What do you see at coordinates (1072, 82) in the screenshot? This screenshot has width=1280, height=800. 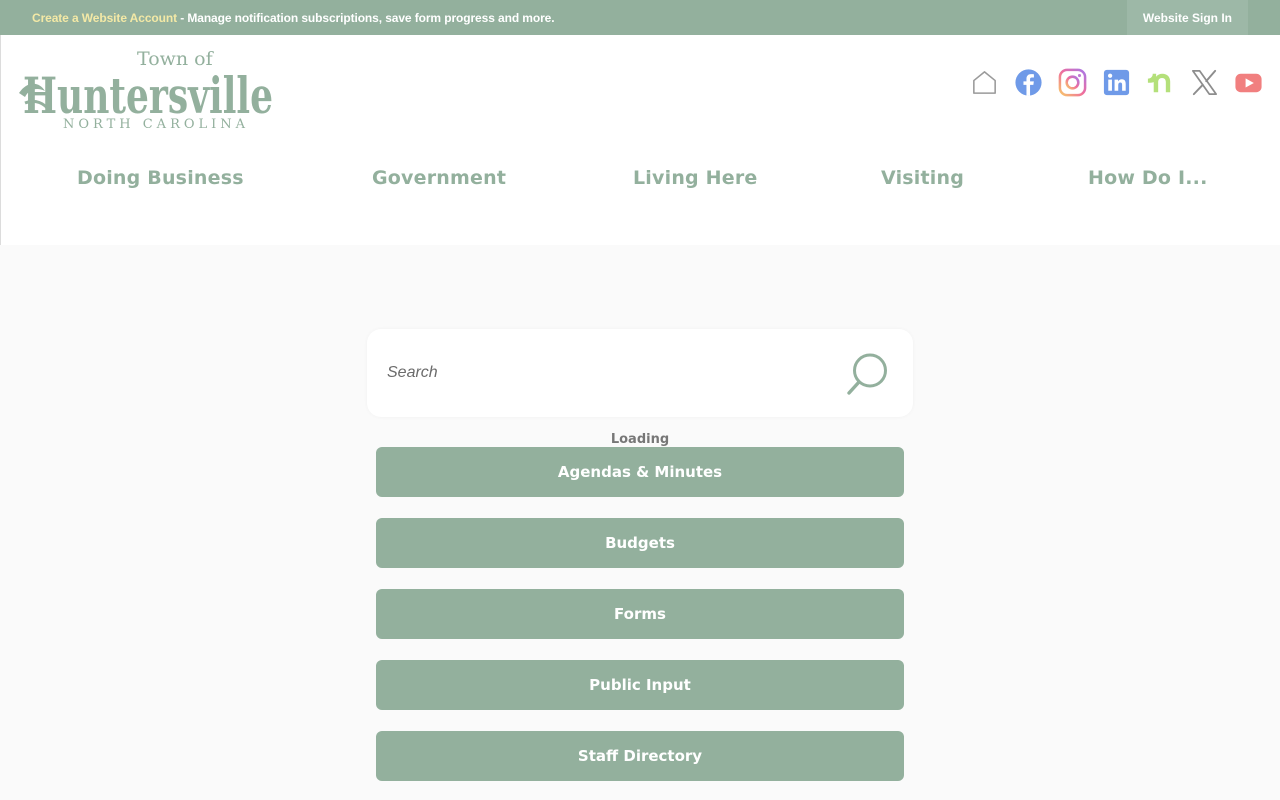 I see `instagram-icon` at bounding box center [1072, 82].